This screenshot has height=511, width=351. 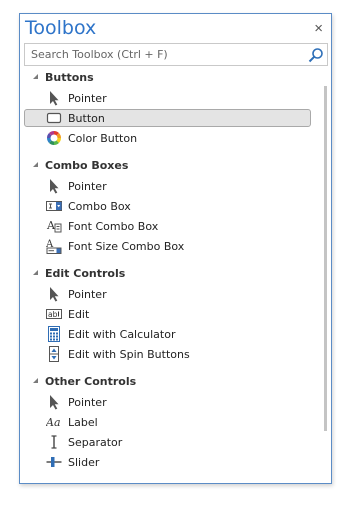 I want to click on toolbox-item: ab Edit, so click(x=175, y=314).